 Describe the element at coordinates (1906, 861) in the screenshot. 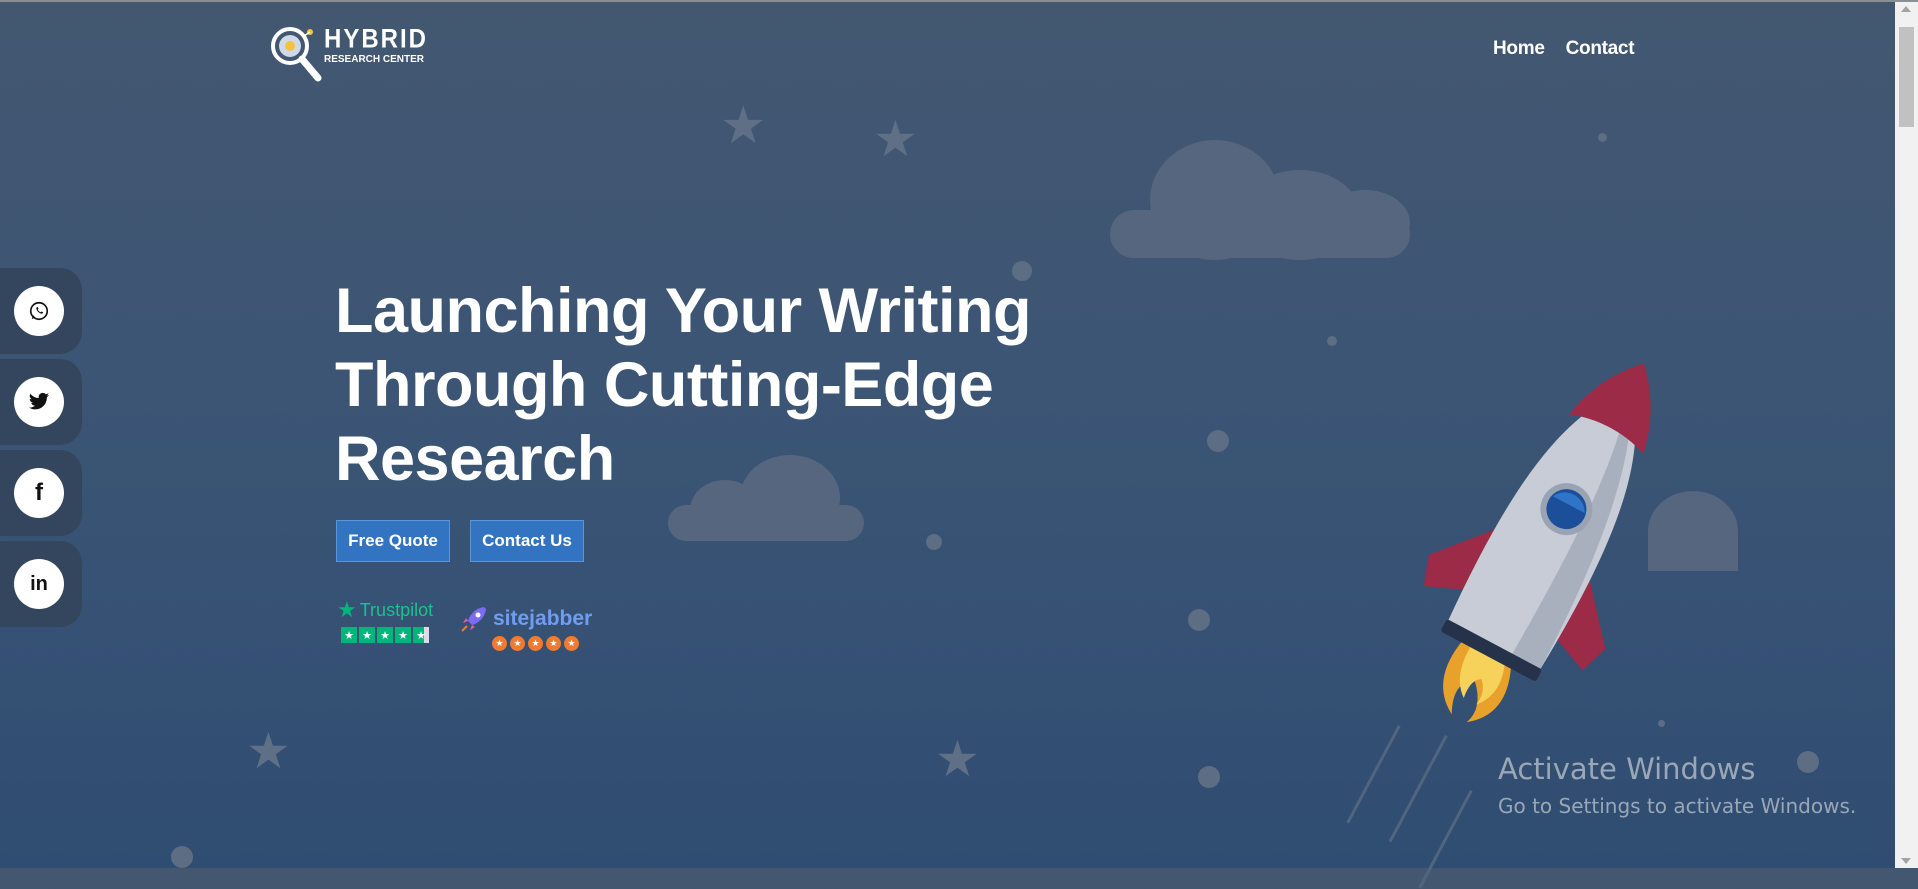

I see `scroll-down-arrow-icon` at that location.